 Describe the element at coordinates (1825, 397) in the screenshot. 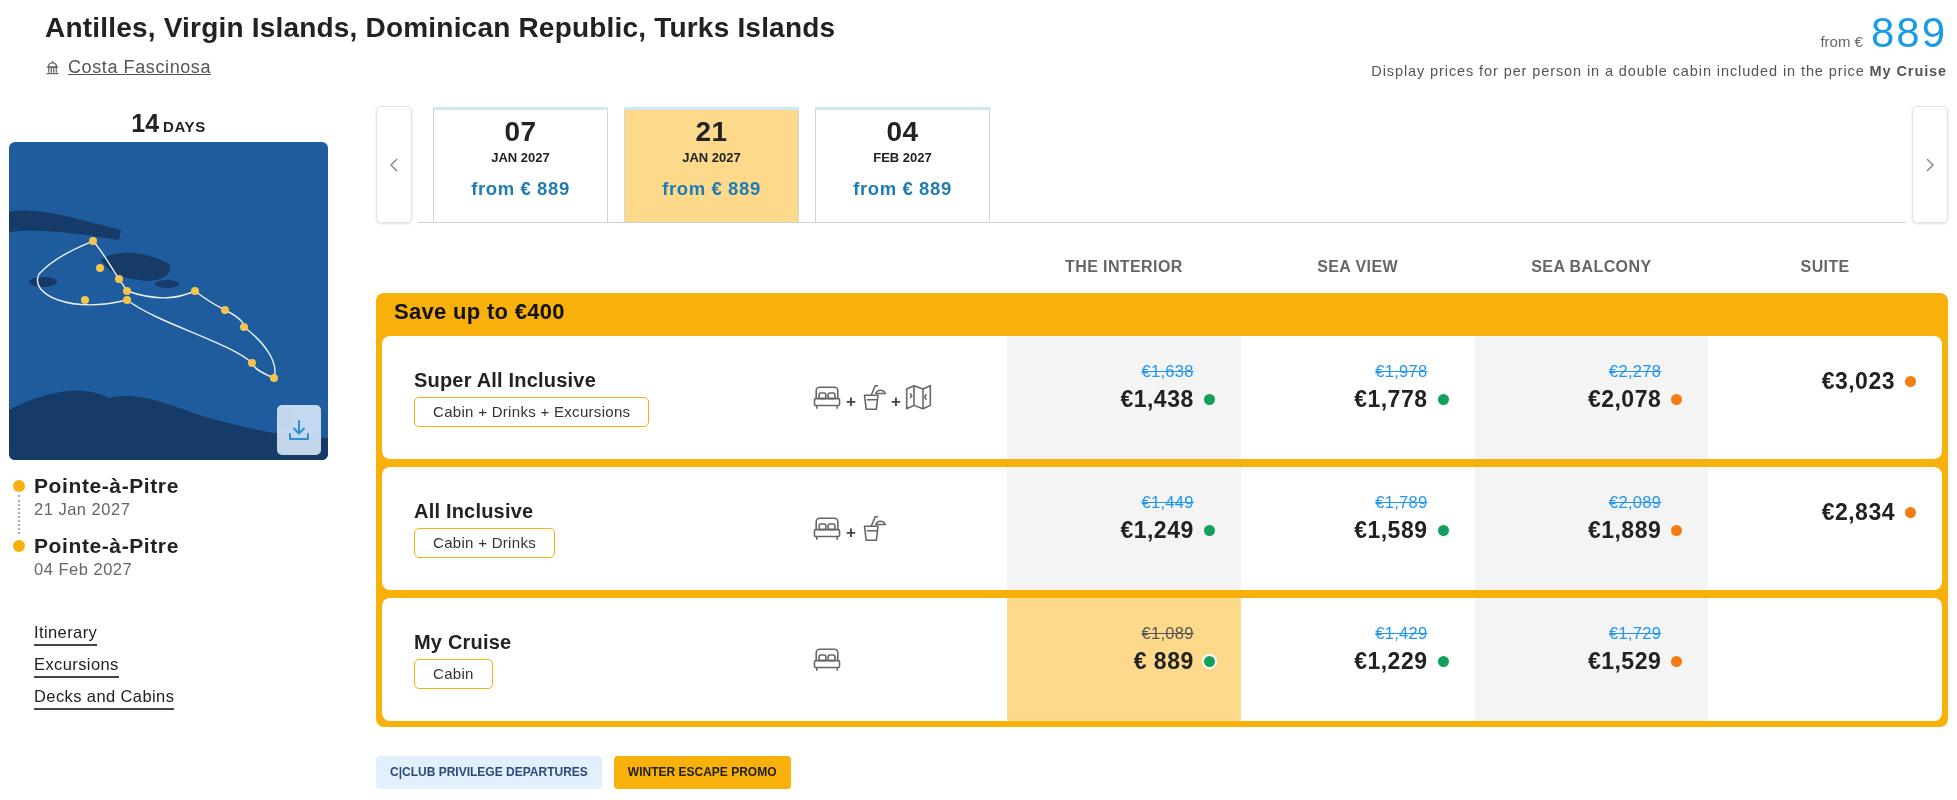

I see `price-cell: €3,023` at that location.